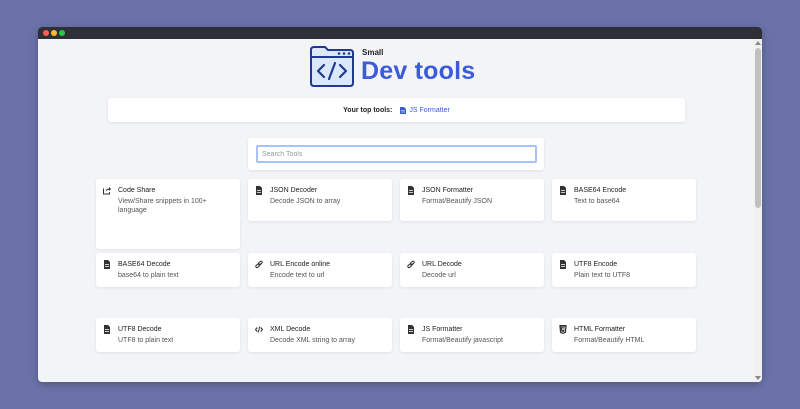  Describe the element at coordinates (596, 264) in the screenshot. I see `tool-title: UTF8 Encode` at that location.